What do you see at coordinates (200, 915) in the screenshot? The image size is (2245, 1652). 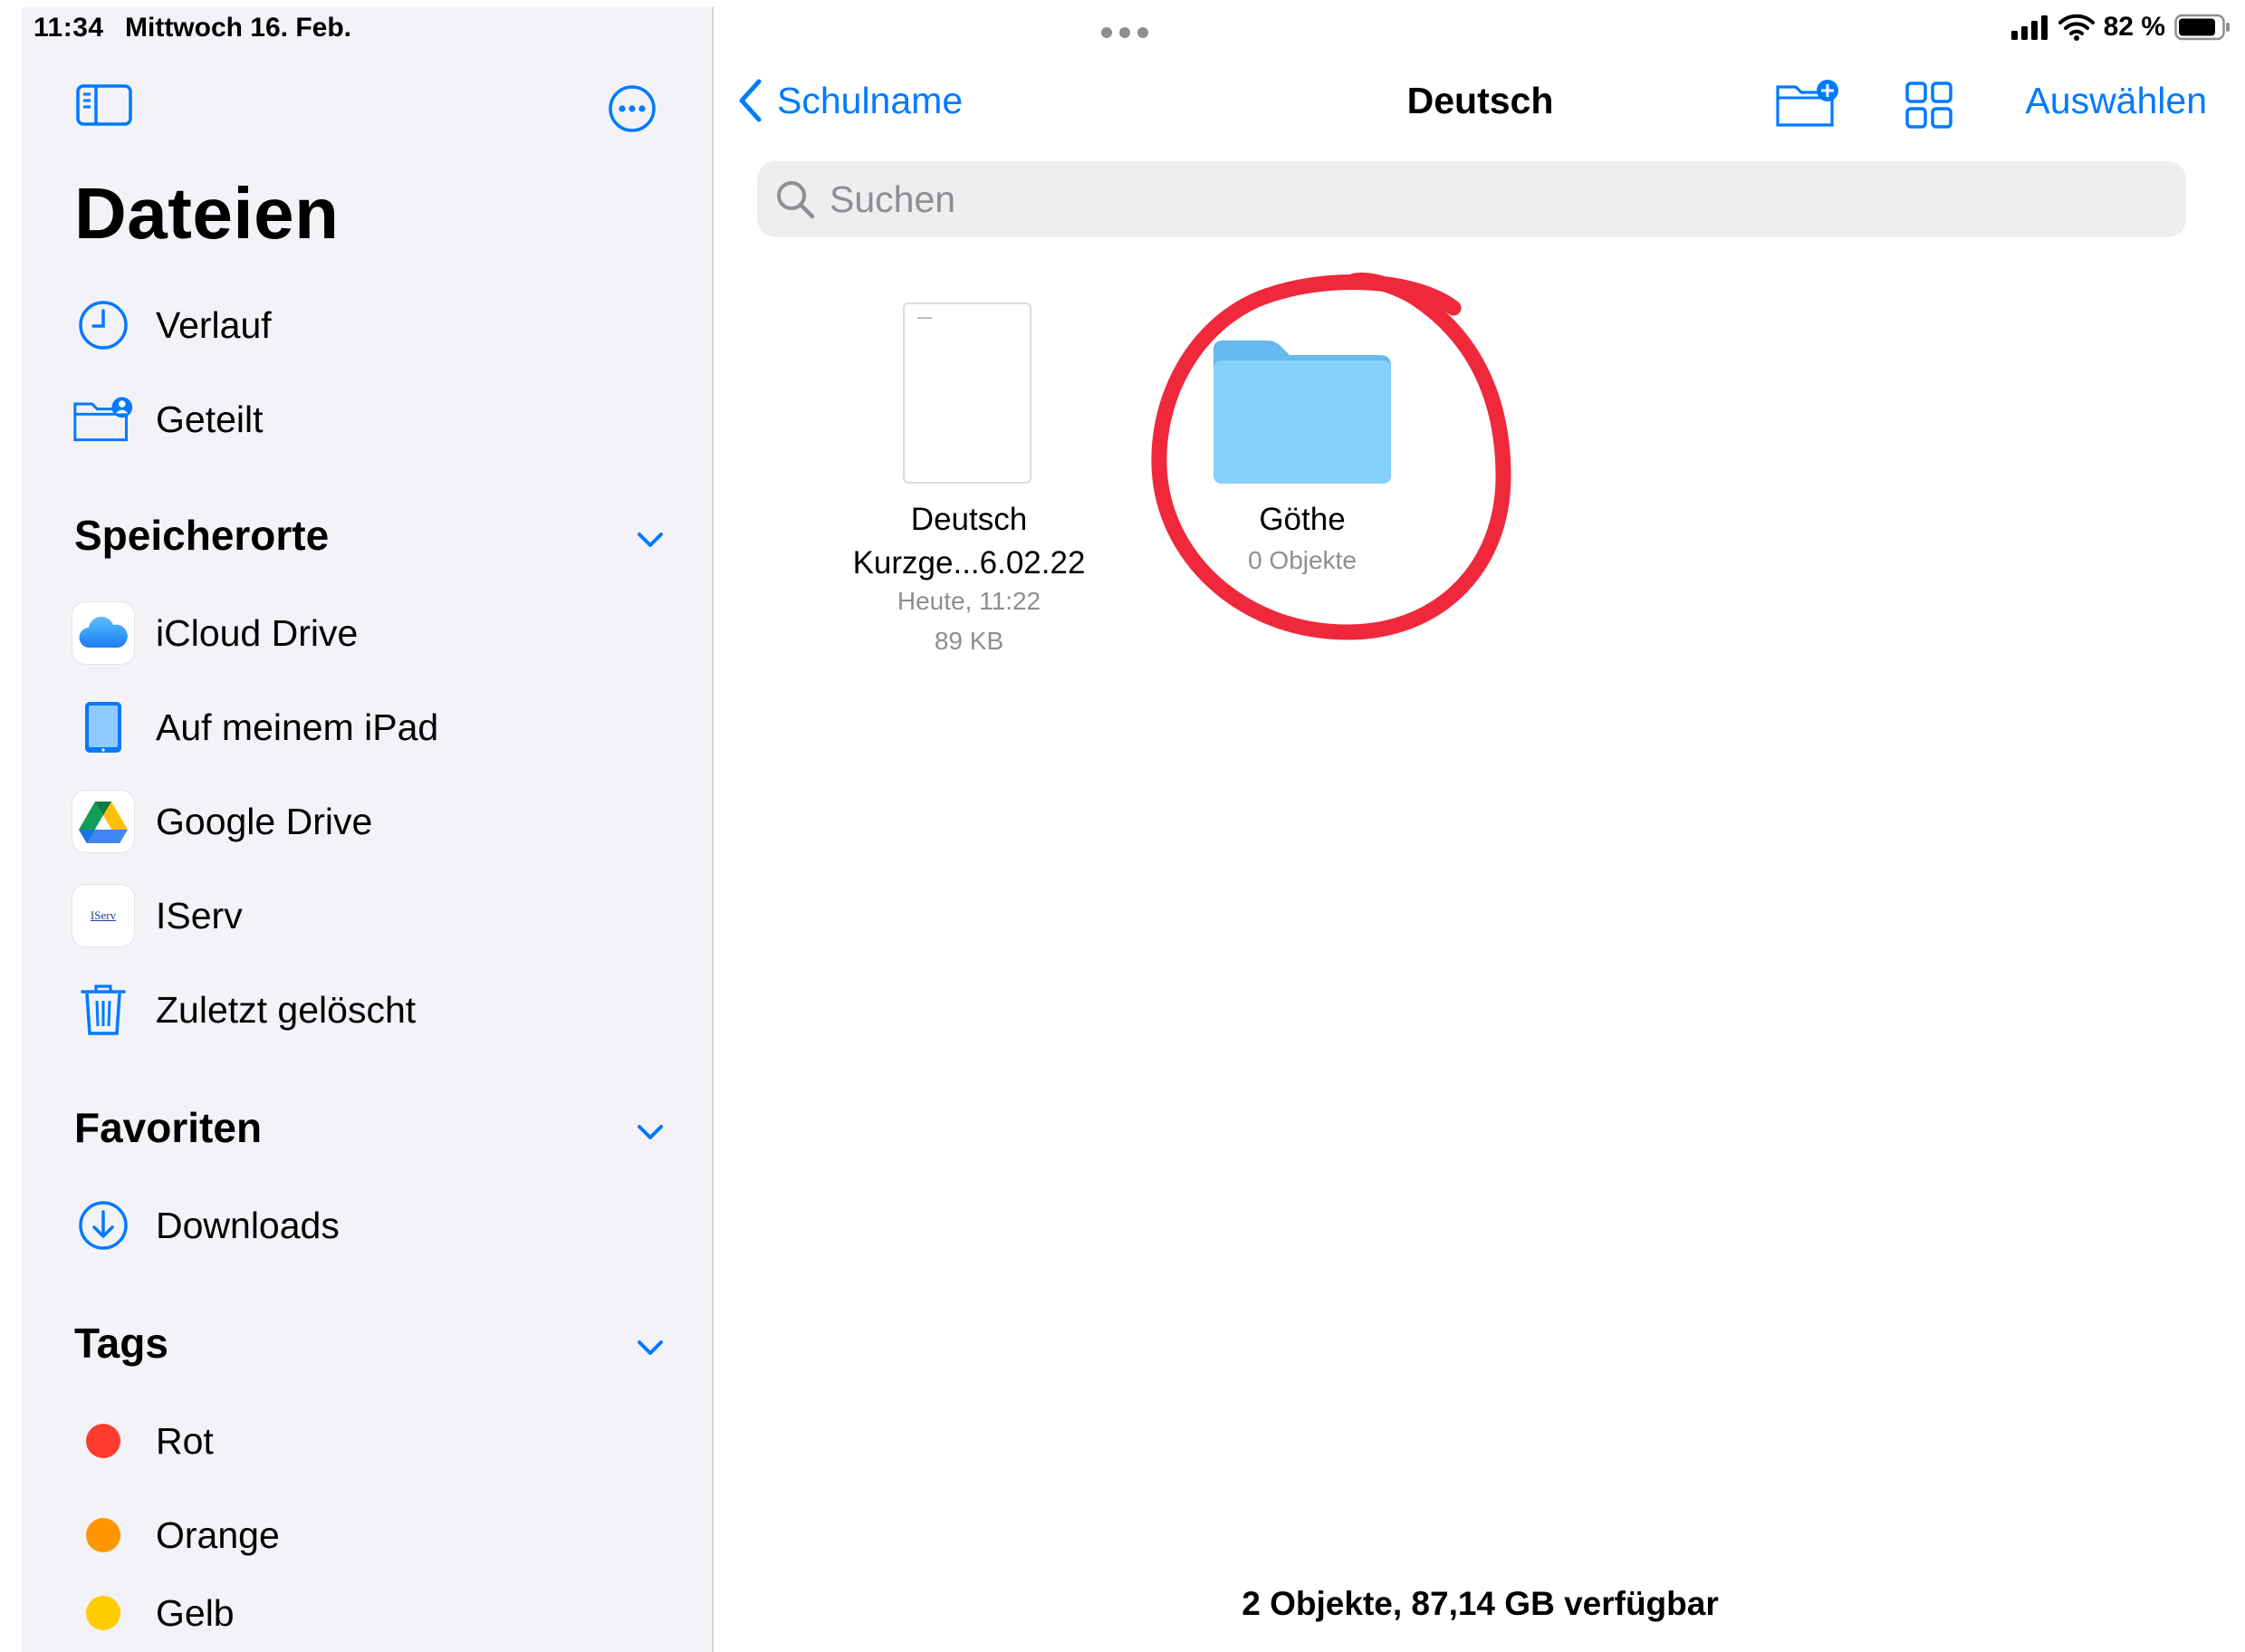 I see `sidebar-item-label: IServ` at bounding box center [200, 915].